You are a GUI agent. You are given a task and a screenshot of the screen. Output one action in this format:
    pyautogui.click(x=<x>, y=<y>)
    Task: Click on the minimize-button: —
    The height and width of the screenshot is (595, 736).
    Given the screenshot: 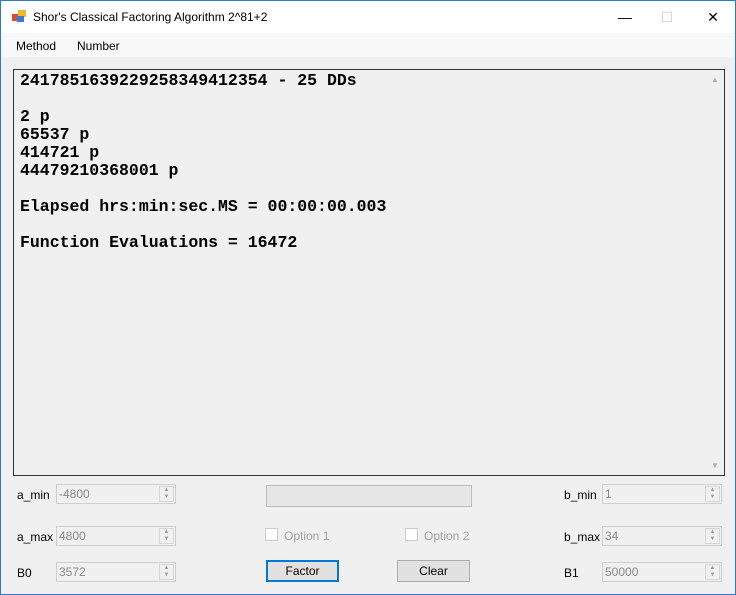 What is the action you would take?
    pyautogui.click(x=625, y=17)
    